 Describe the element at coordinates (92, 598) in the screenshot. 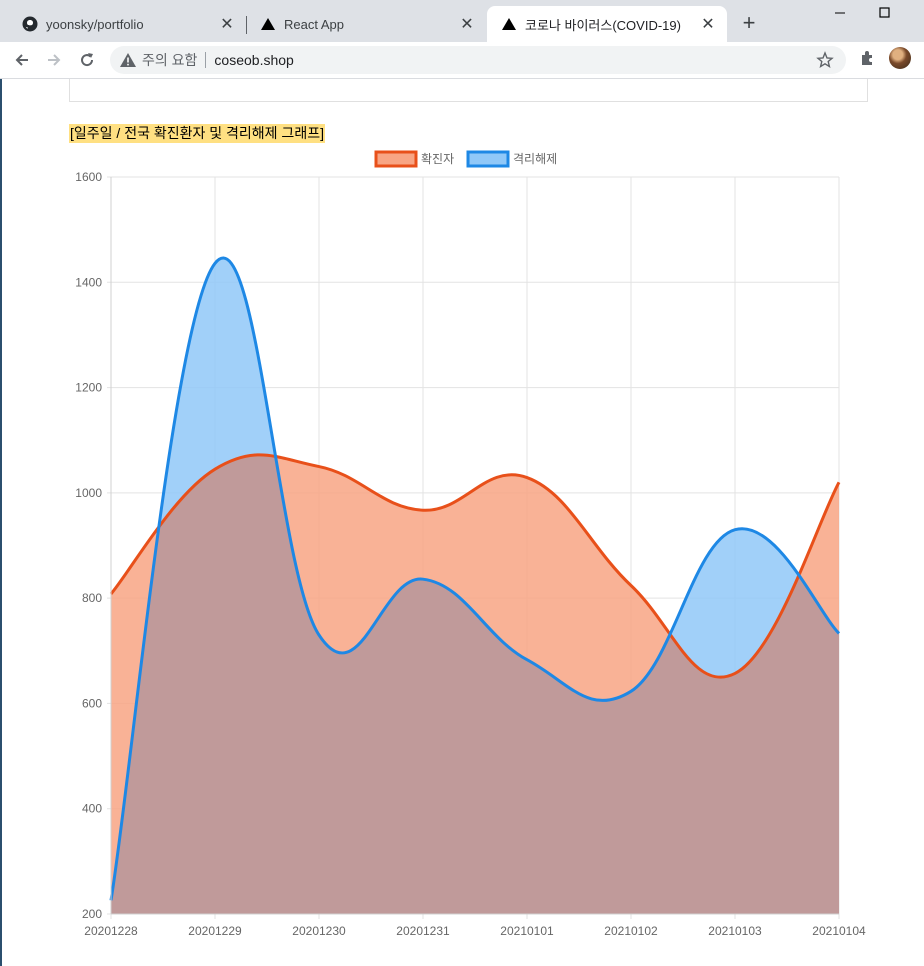

I see `y-tick-label: 800` at that location.